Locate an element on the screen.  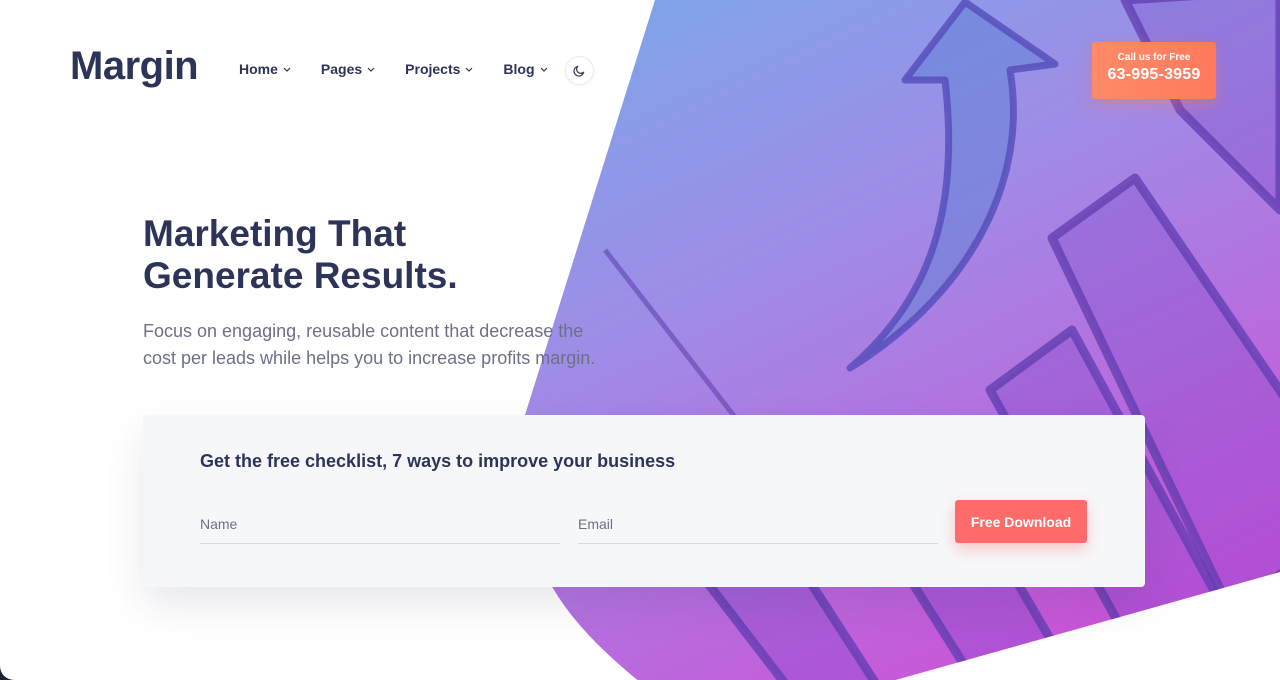
name-input is located at coordinates (380, 524).